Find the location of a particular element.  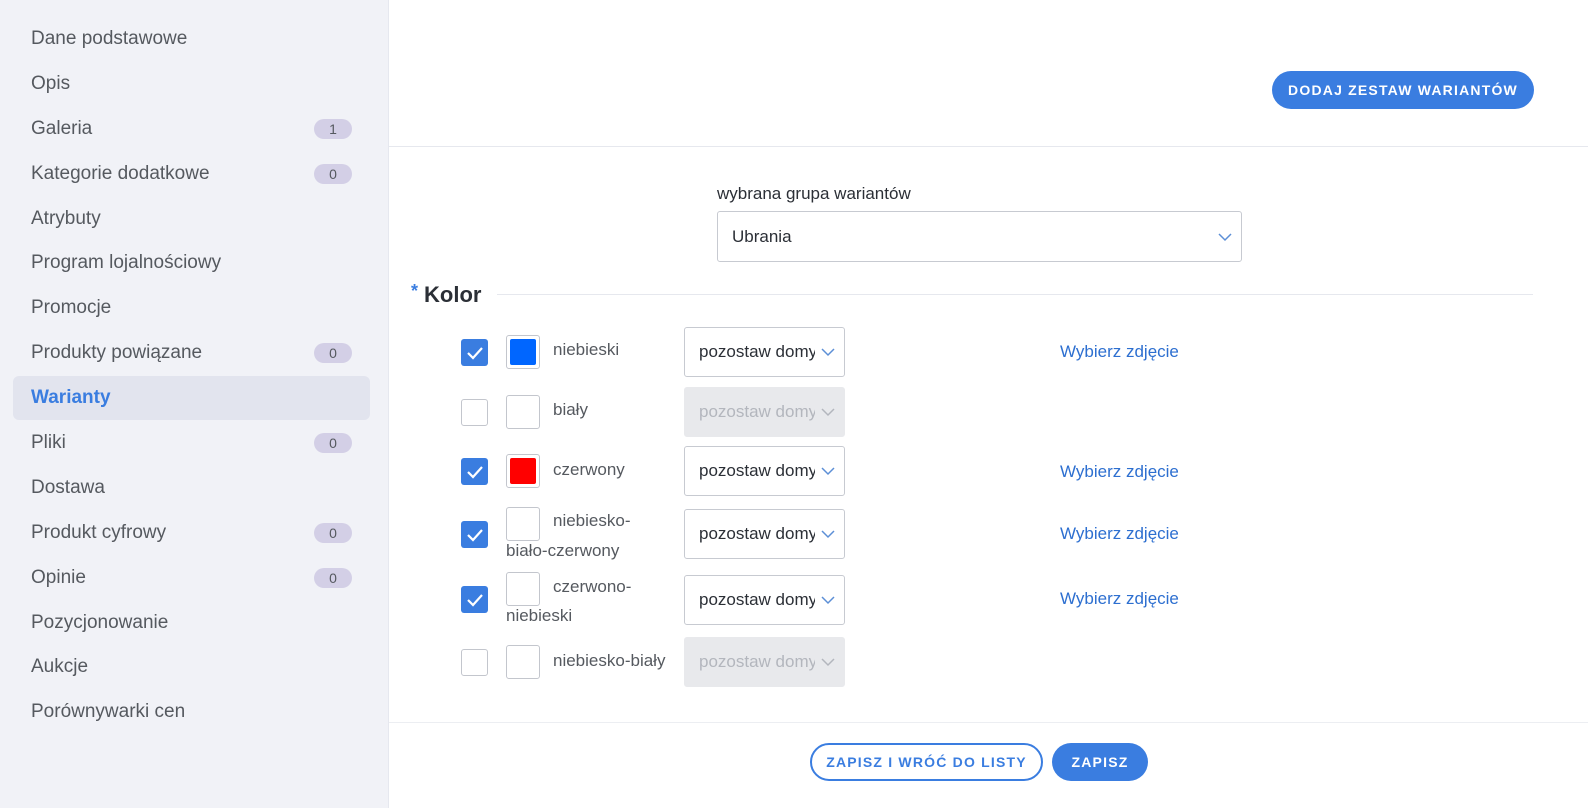

sidebar-item-atrybuty: Atrybuty is located at coordinates (191, 219).